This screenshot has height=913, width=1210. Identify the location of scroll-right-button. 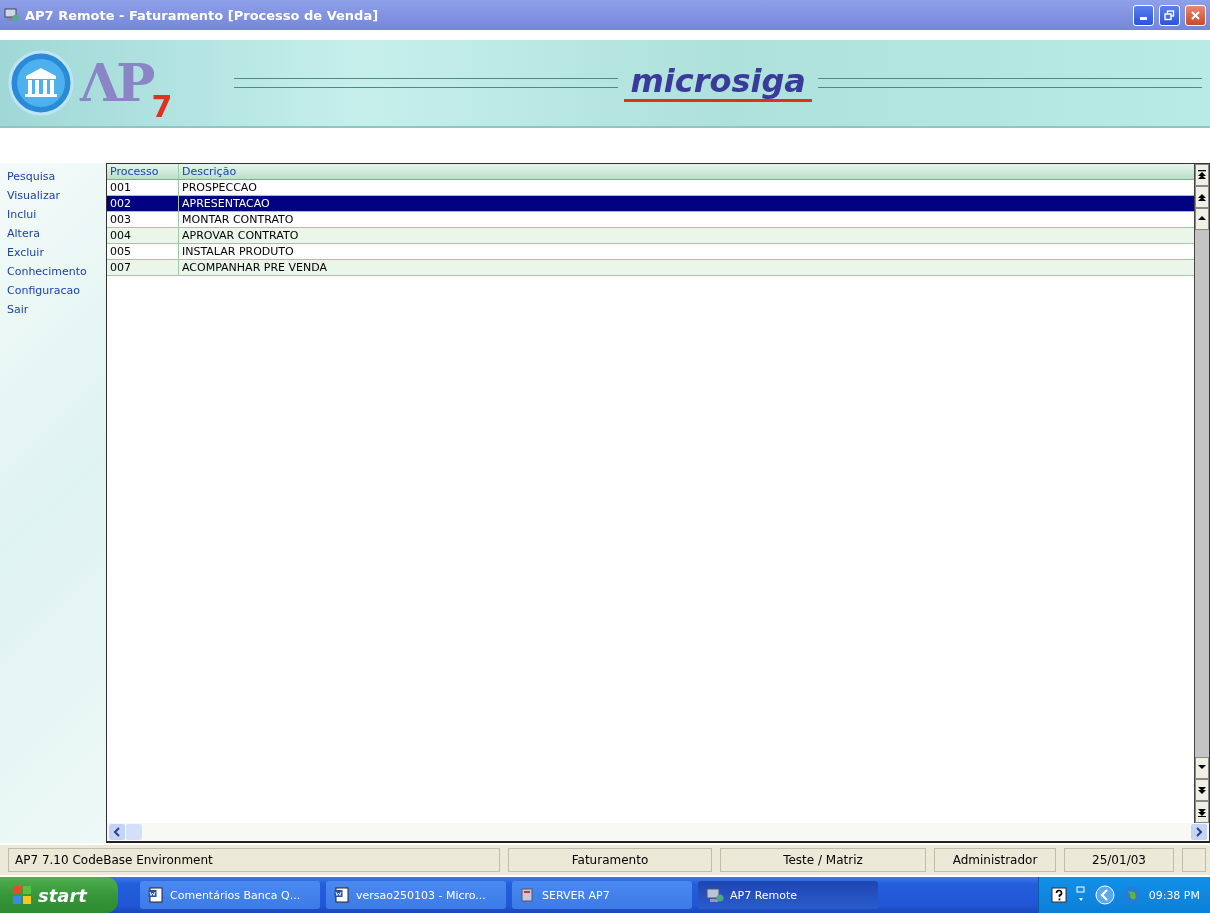
(1199, 832).